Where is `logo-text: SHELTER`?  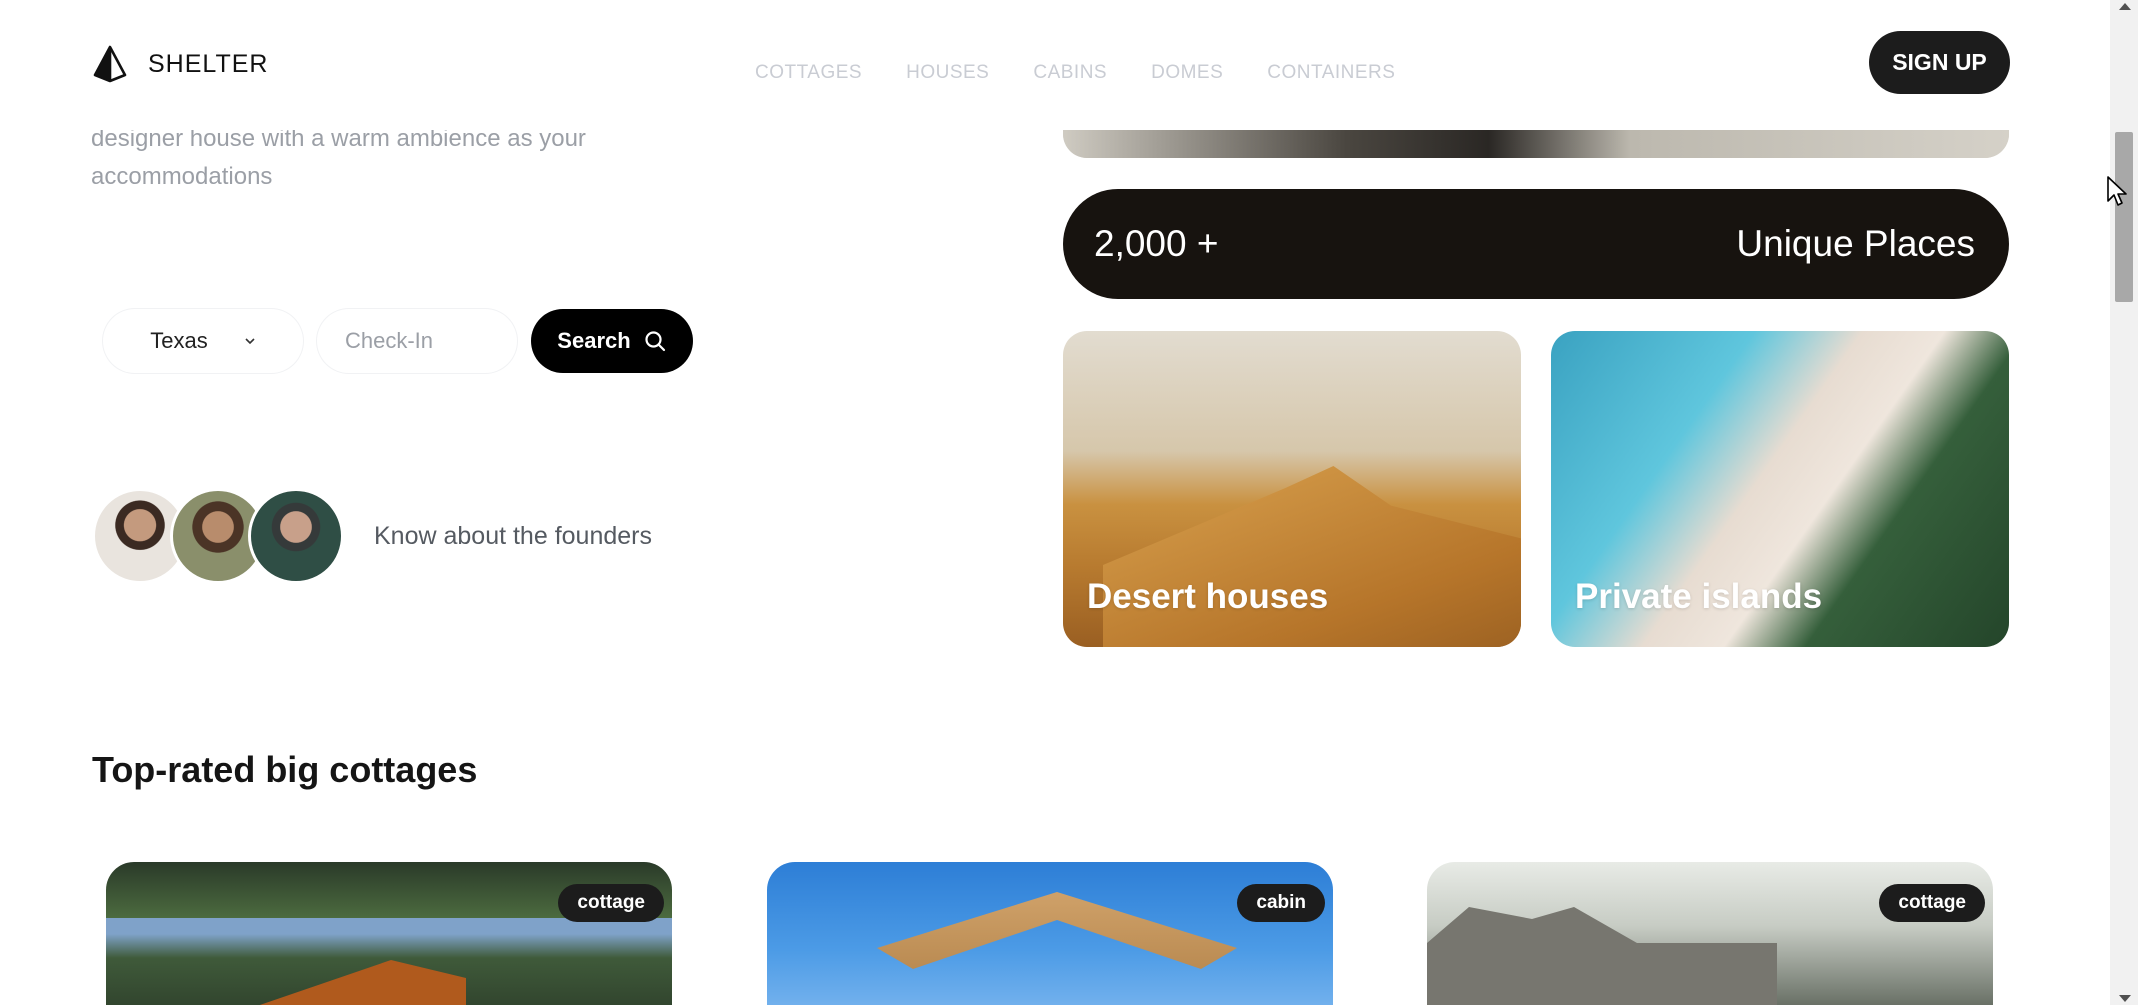
logo-text: SHELTER is located at coordinates (208, 63).